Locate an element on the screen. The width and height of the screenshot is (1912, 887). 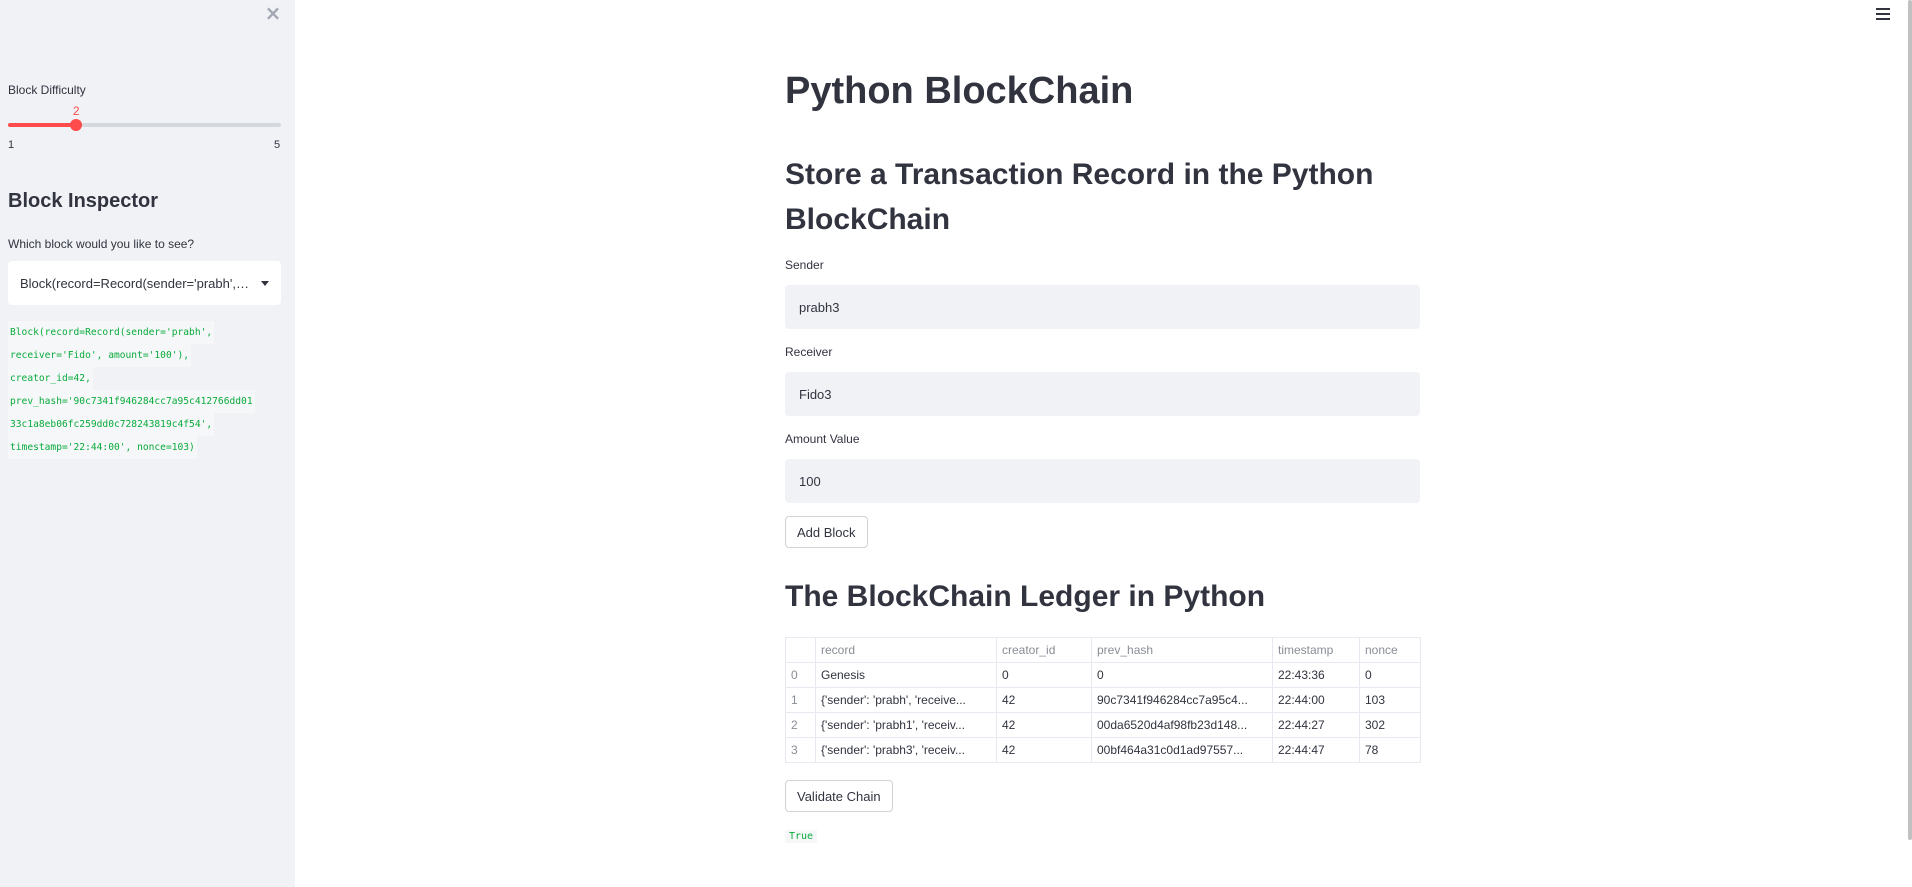
column-header-index is located at coordinates (800, 650).